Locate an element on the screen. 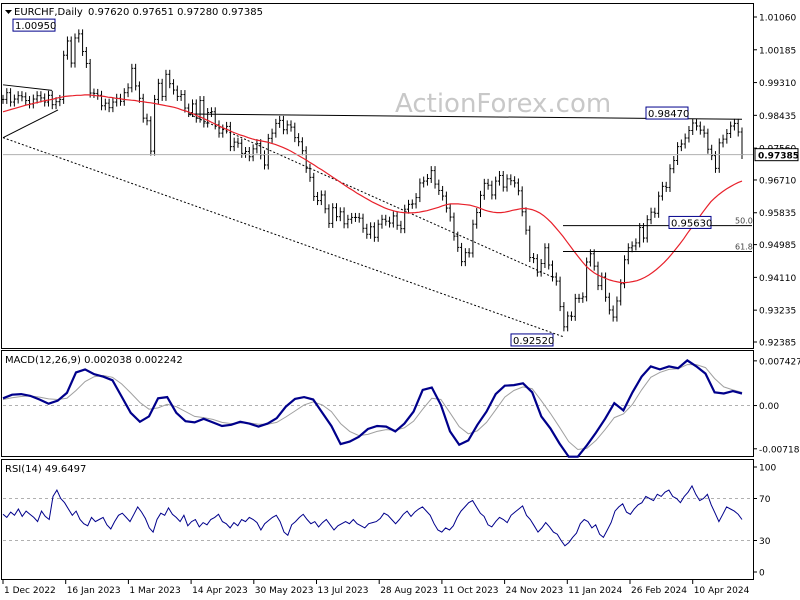 This screenshot has height=600, width=800. time-tick-label: 1 Dec 2022 is located at coordinates (30, 591).